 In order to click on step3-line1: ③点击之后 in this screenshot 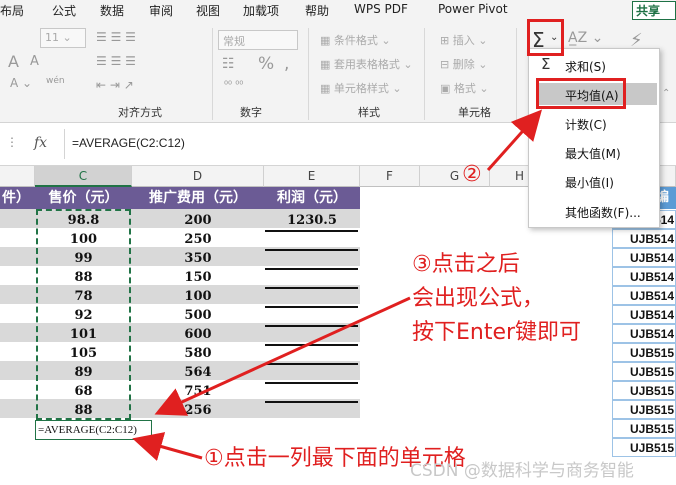, I will do `click(466, 264)`.